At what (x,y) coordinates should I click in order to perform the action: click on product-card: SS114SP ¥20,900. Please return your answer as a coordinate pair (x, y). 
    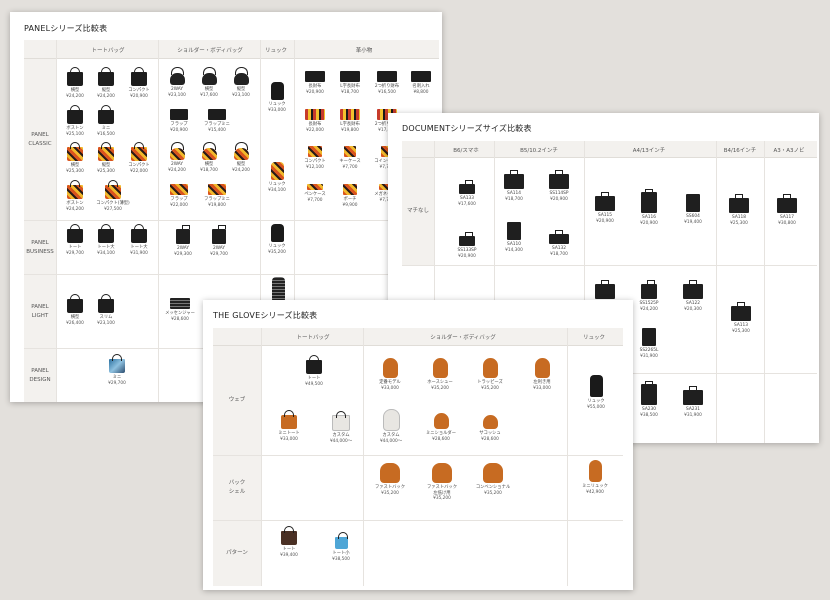
    Looking at the image, I should click on (559, 185).